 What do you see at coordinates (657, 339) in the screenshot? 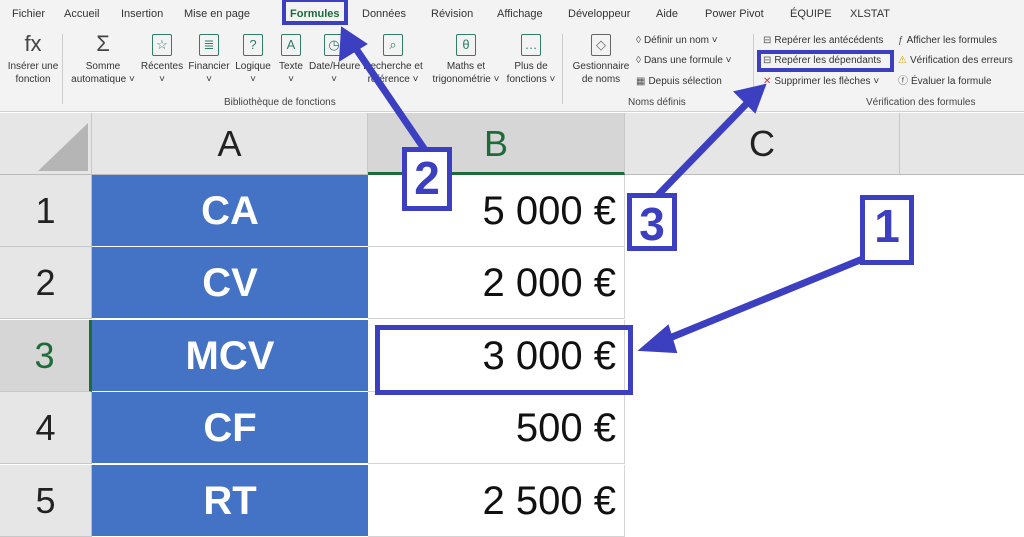
I see `arrow-1-head` at bounding box center [657, 339].